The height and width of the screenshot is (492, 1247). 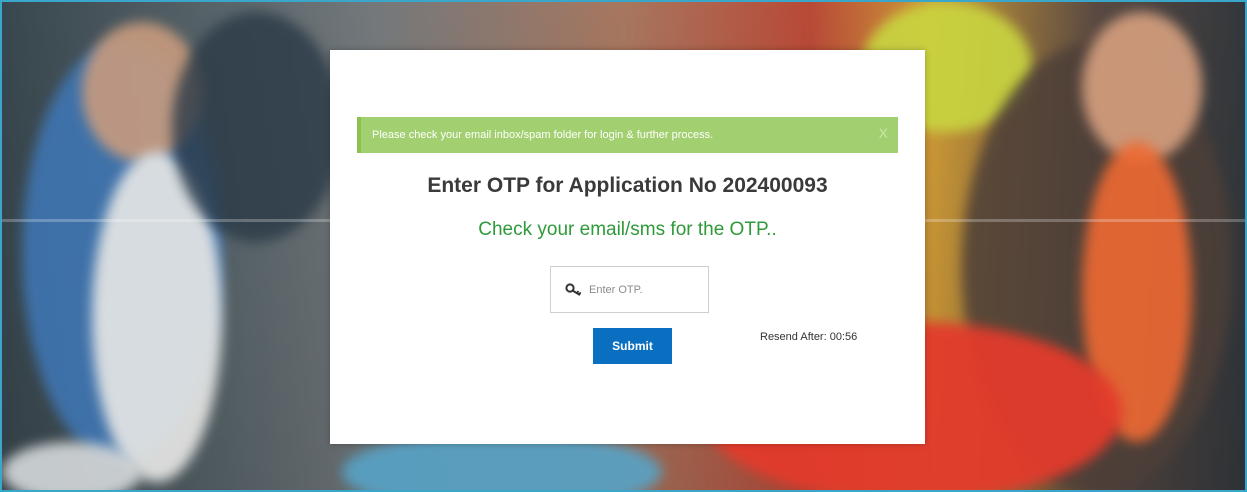 What do you see at coordinates (883, 133) in the screenshot?
I see `alert-close-button: X` at bounding box center [883, 133].